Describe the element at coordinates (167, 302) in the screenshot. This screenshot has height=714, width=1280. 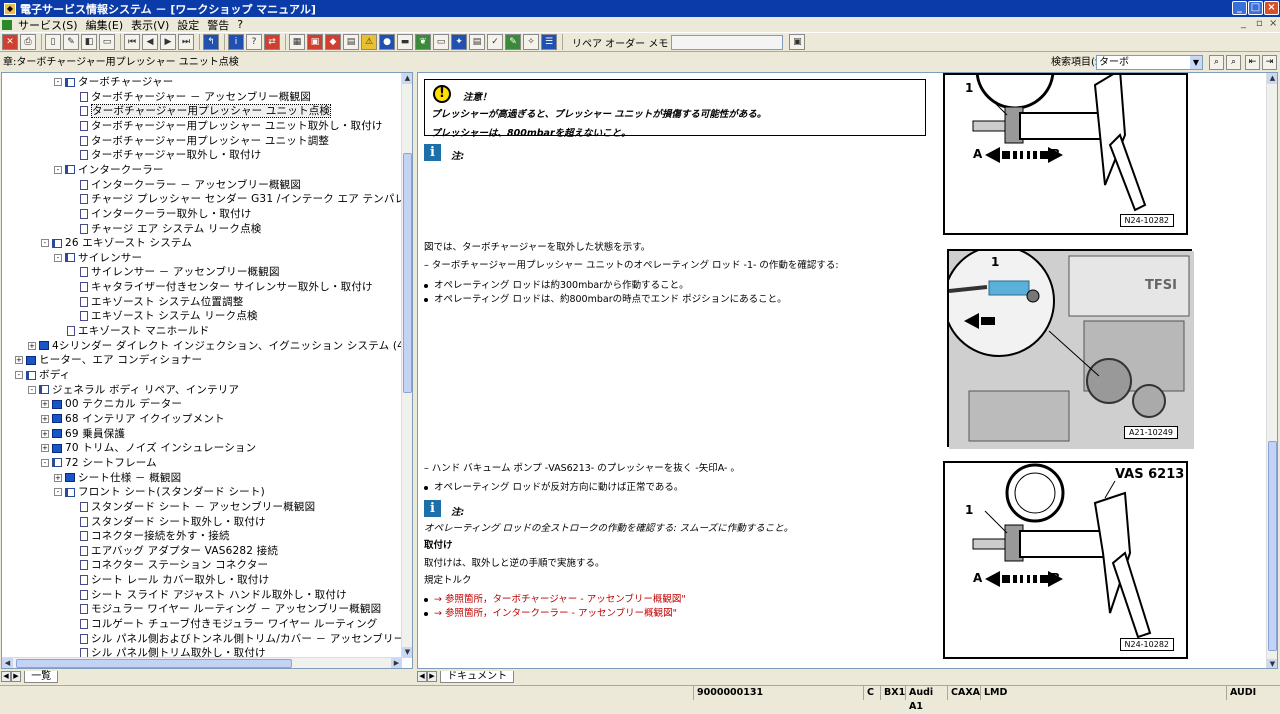
I see `tree-item-label: エキゾースト システム位置調整` at that location.